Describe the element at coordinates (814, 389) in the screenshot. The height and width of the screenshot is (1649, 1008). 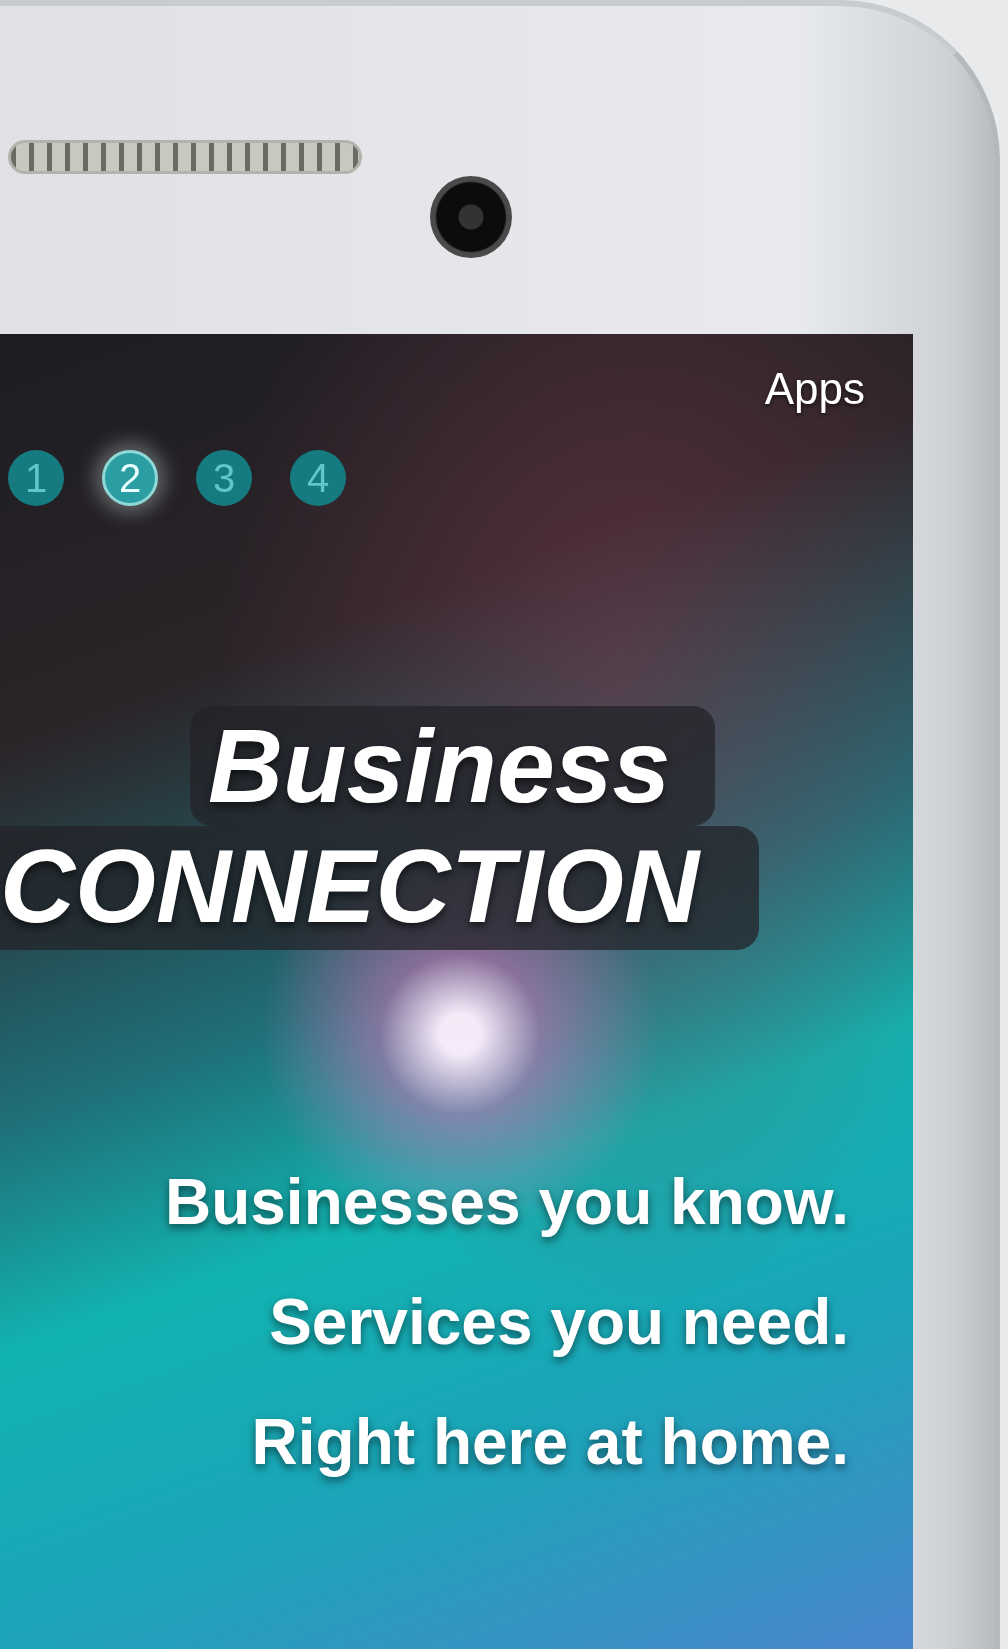
I see `apps-label: Apps` at that location.